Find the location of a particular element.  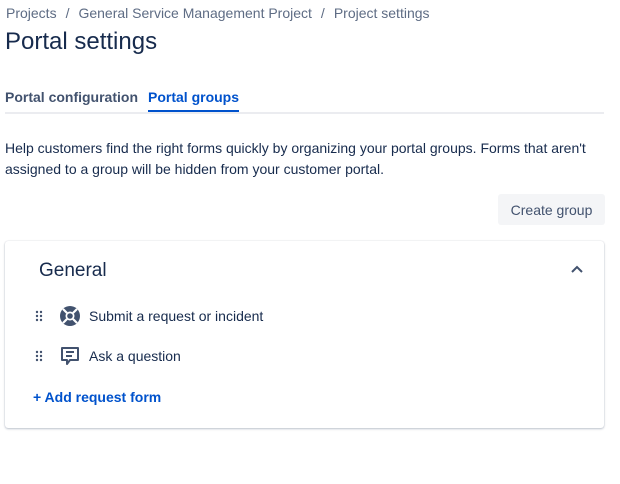

request-form-label: Ask a question is located at coordinates (135, 356).